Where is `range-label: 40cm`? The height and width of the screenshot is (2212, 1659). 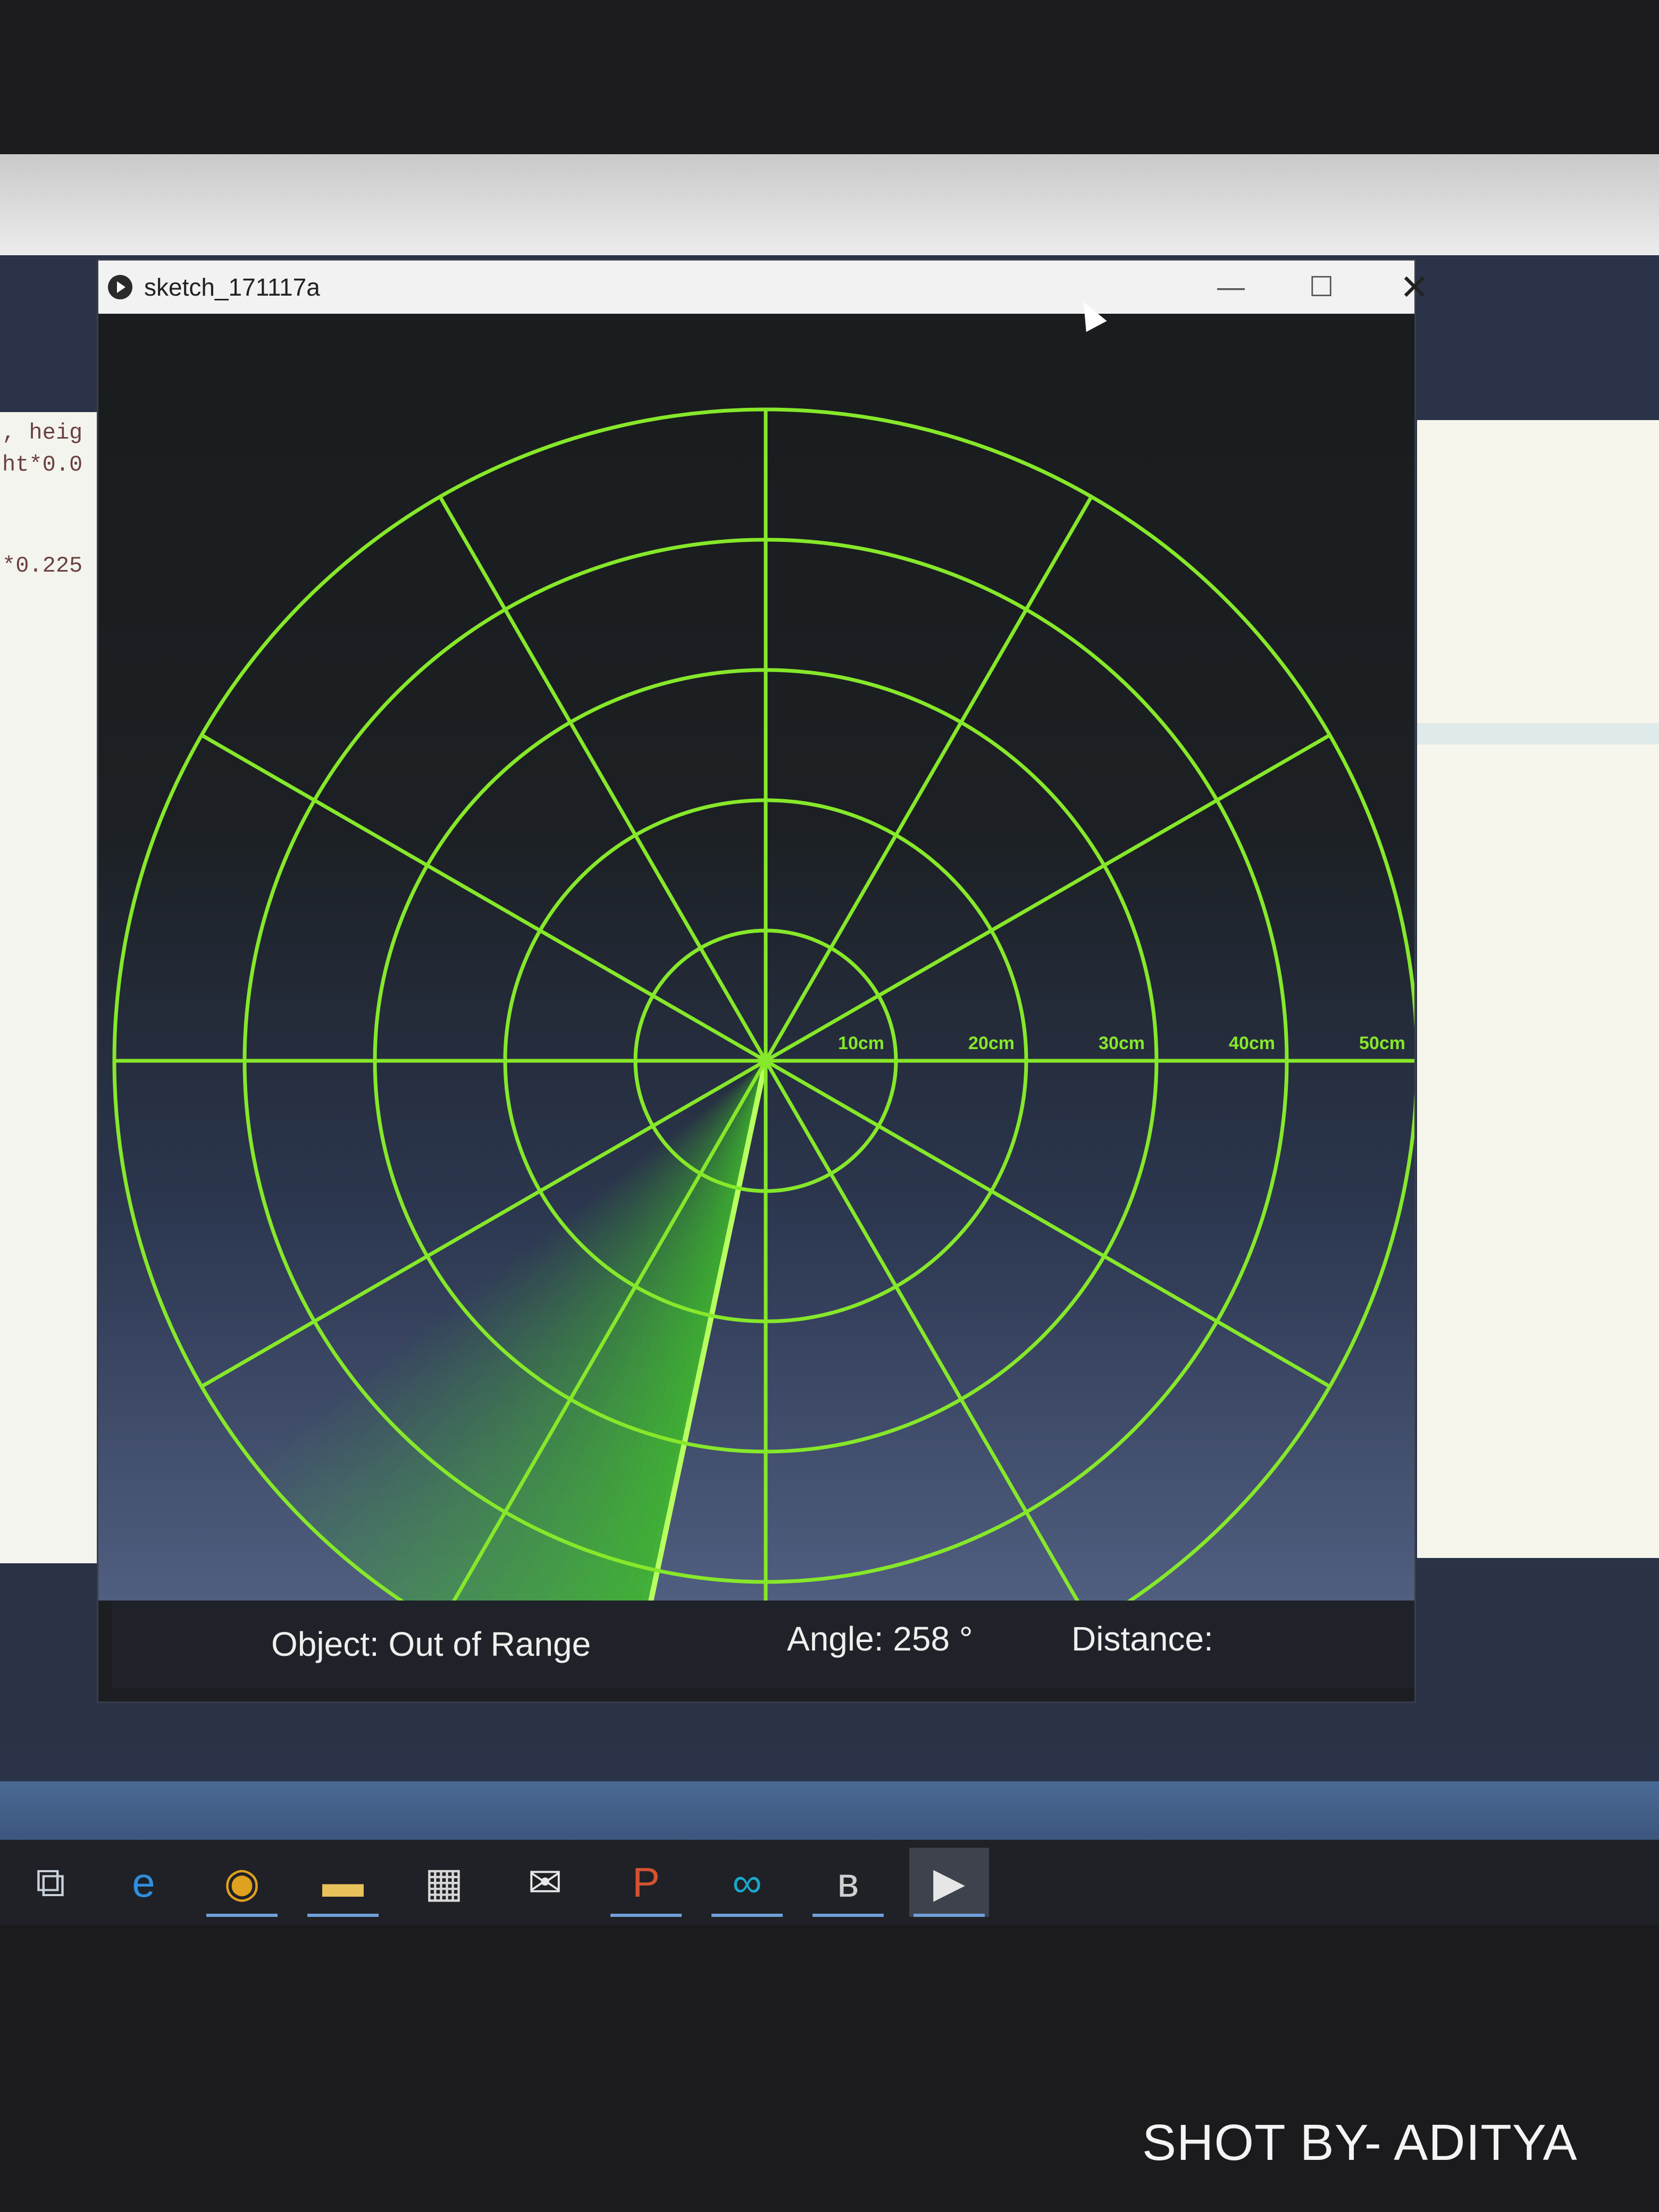
range-label: 40cm is located at coordinates (1252, 1043).